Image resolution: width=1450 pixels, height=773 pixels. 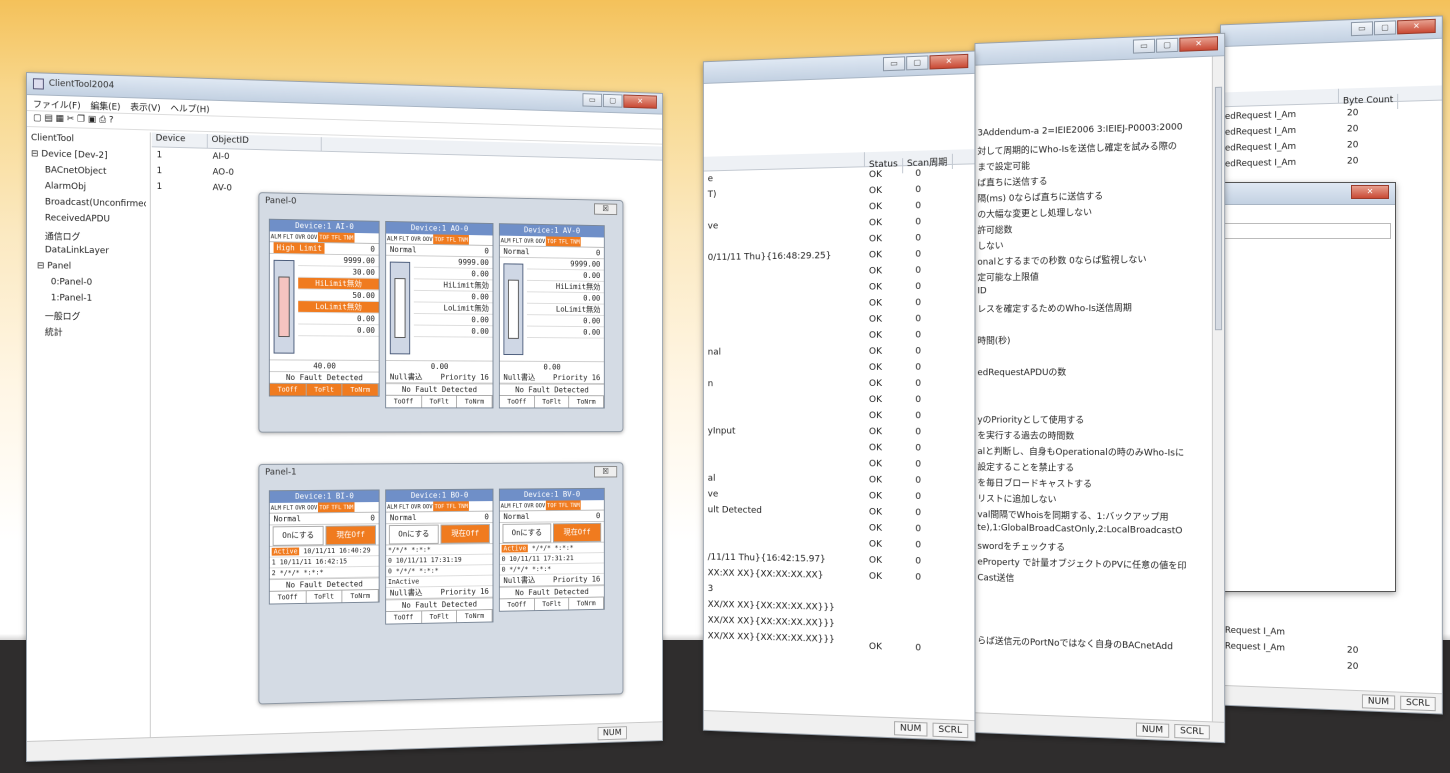 What do you see at coordinates (264, 143) in the screenshot?
I see `objectid-column: ObjectID` at bounding box center [264, 143].